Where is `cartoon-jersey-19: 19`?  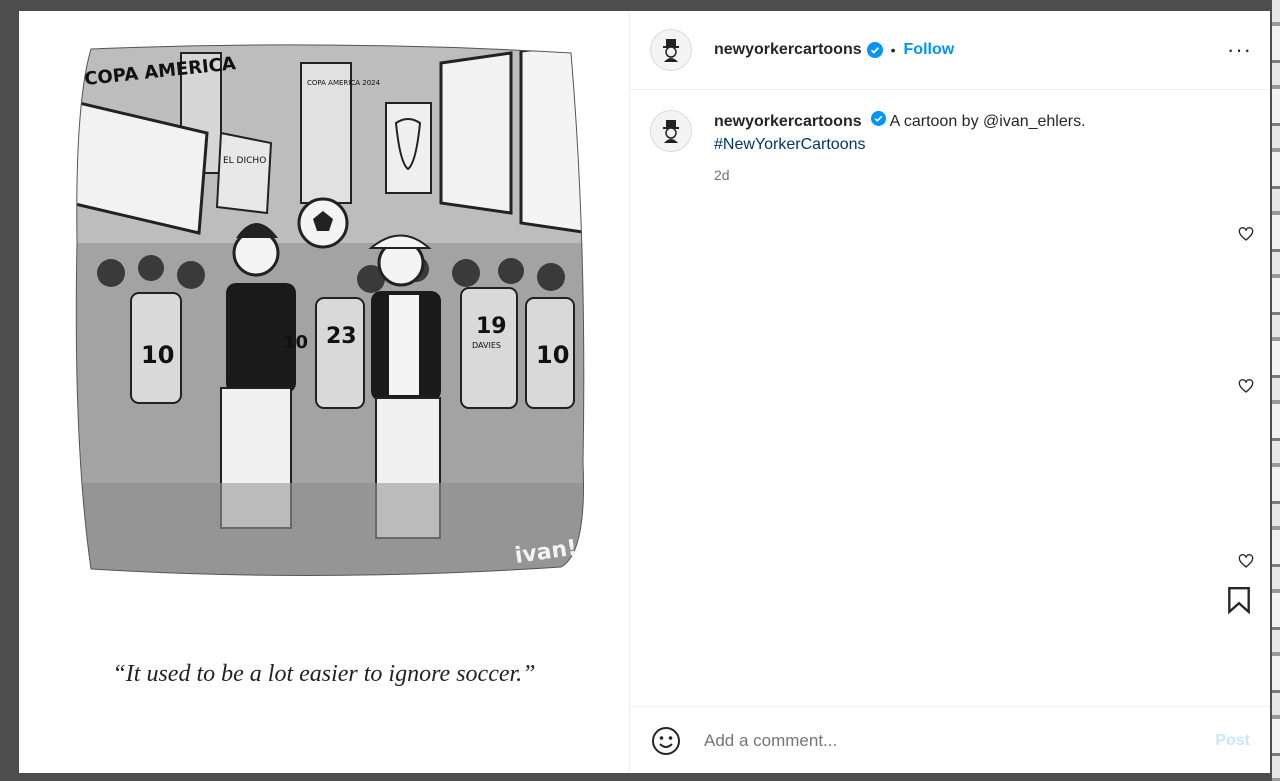 cartoon-jersey-19: 19 is located at coordinates (491, 326).